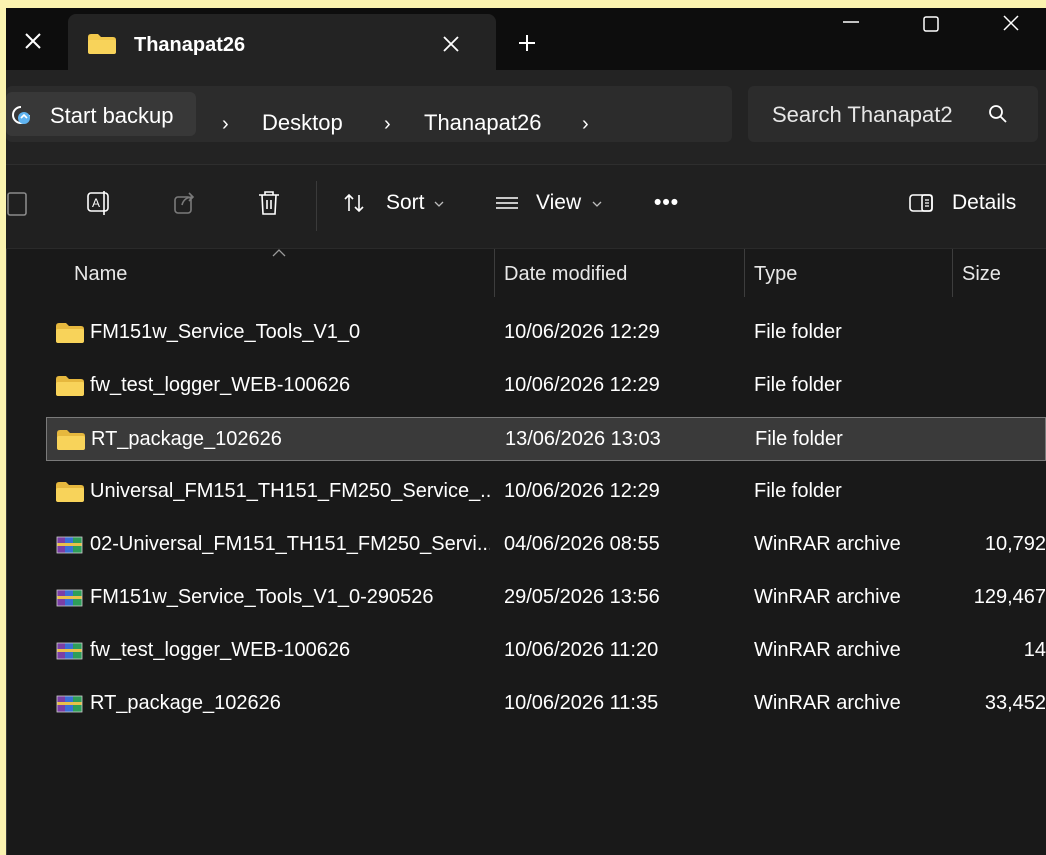 This screenshot has height=855, width=1046. What do you see at coordinates (558, 203) in the screenshot?
I see `view-button: View` at bounding box center [558, 203].